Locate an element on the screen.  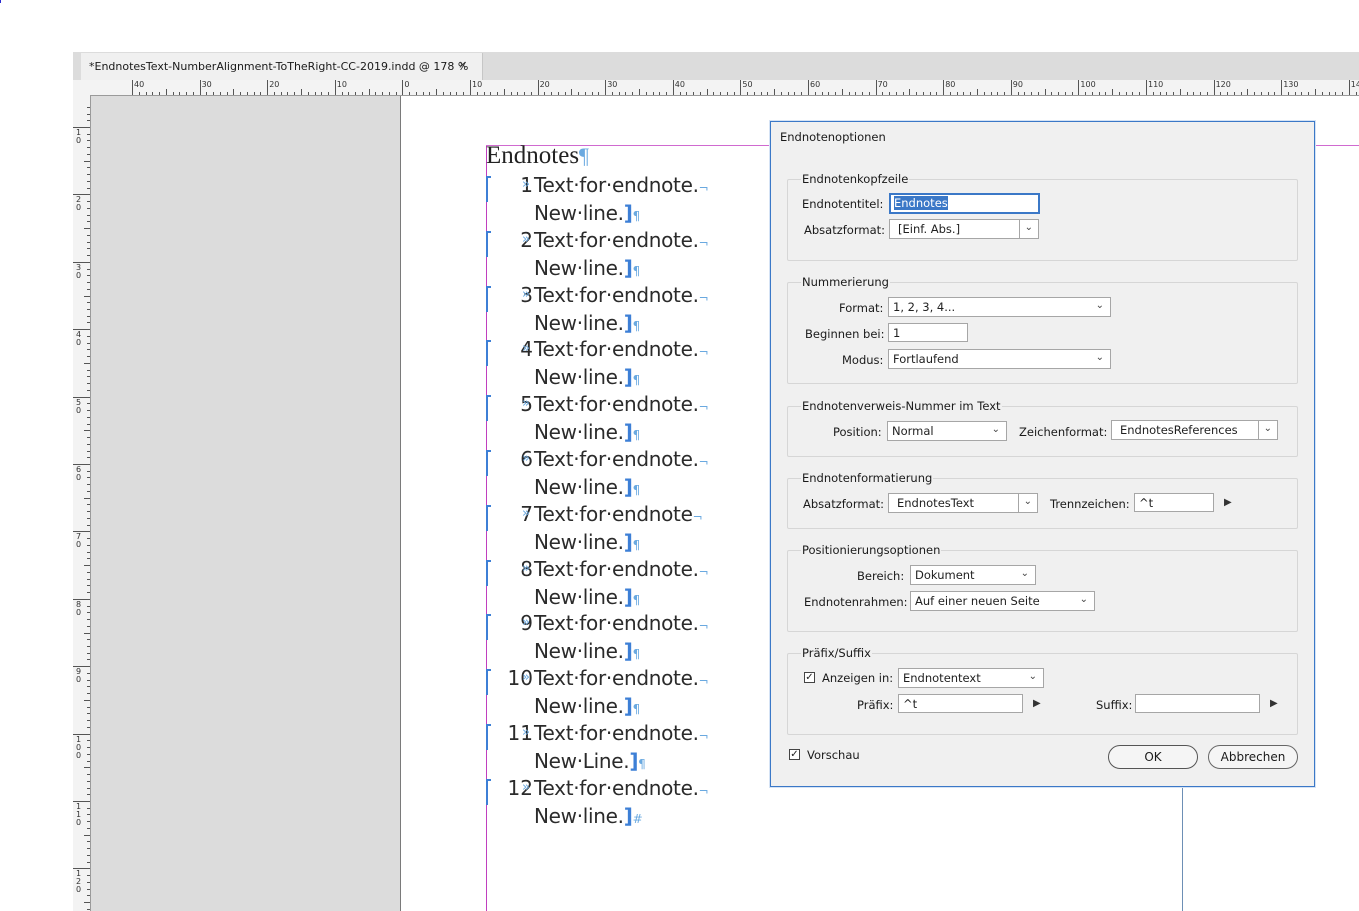
endnote-entry: 10» Text·for·endnote.¬ New·line.]¶ is located at coordinates (616, 693).